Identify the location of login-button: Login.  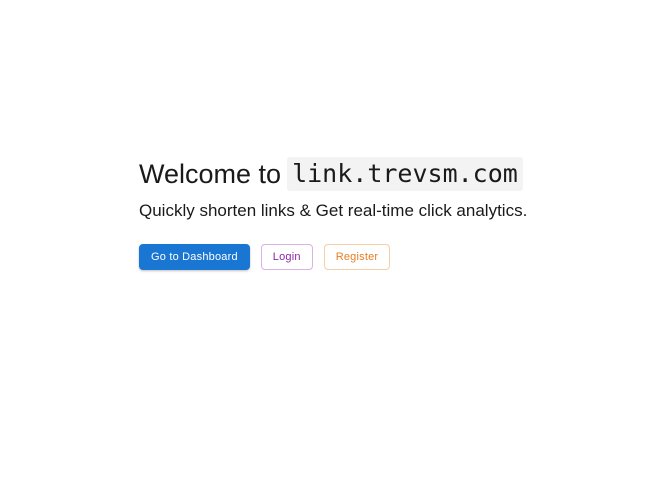
(286, 257).